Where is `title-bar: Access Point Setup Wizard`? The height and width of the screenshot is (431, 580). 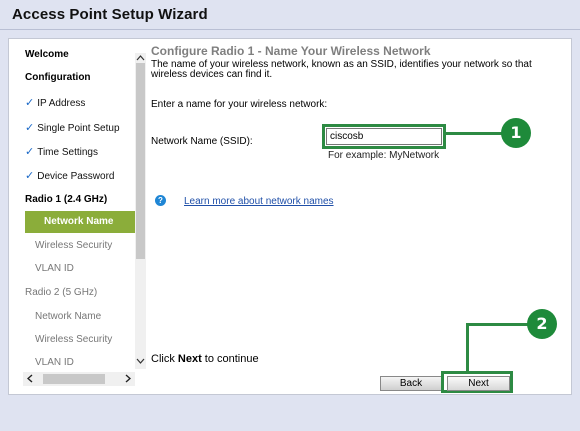
title-bar: Access Point Setup Wizard is located at coordinates (290, 15).